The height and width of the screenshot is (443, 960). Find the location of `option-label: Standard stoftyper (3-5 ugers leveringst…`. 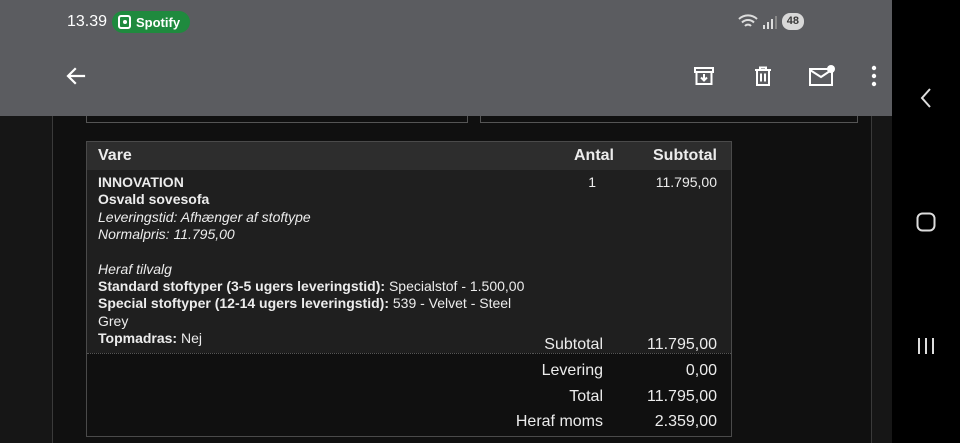

option-label: Standard stoftyper (3-5 ugers leveringst… is located at coordinates (242, 286).